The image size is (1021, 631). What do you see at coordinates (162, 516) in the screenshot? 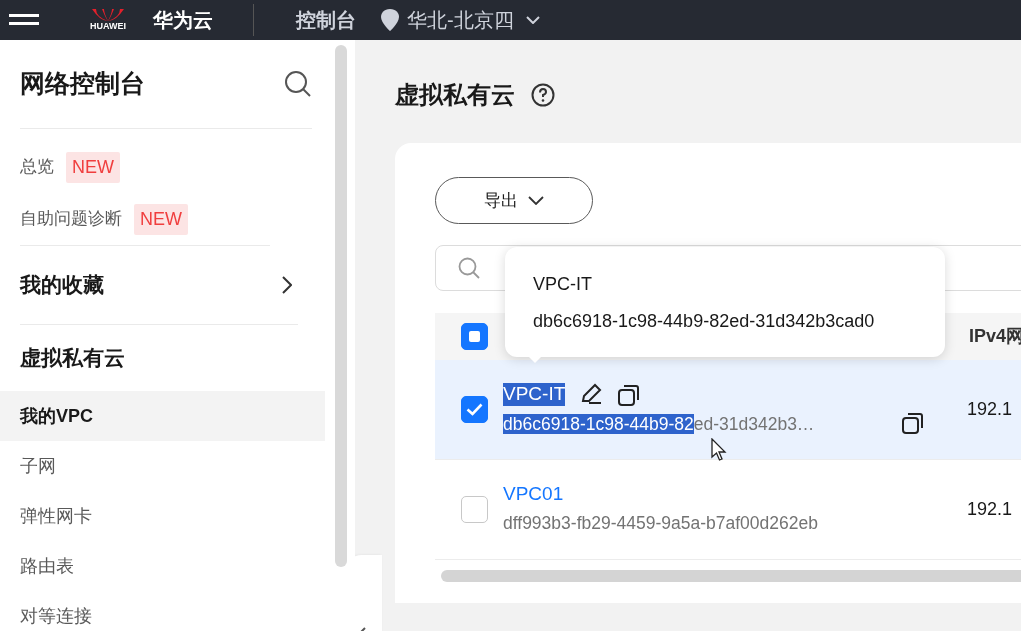
I see `nav-item: 弹性网卡` at bounding box center [162, 516].